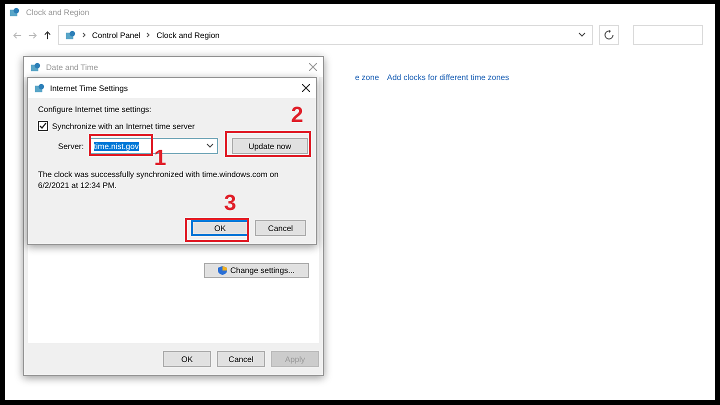 The image size is (720, 405). Describe the element at coordinates (230, 203) in the screenshot. I see `step-number: 3` at that location.